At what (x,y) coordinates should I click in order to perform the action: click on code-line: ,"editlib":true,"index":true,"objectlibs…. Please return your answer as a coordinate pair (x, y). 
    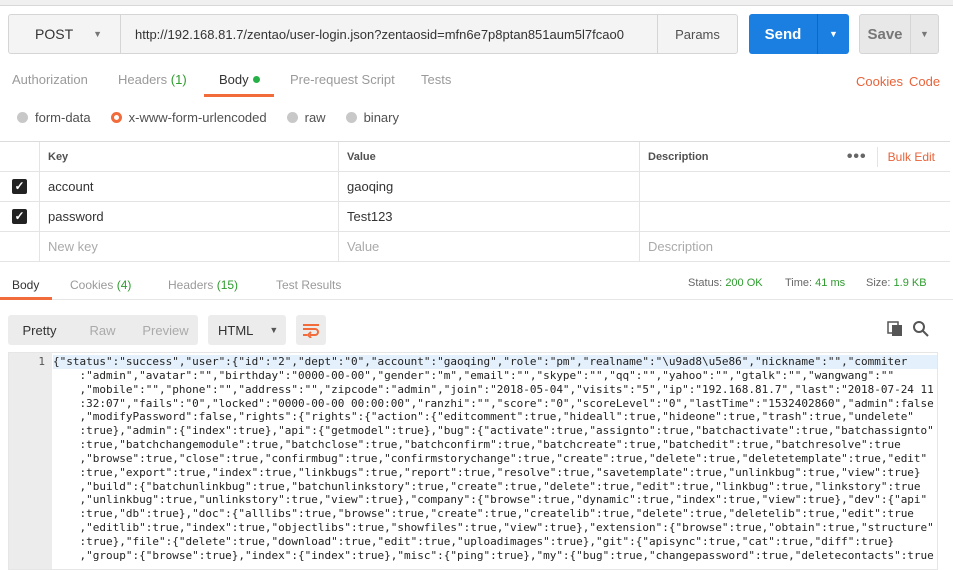
    Looking at the image, I should click on (493, 528).